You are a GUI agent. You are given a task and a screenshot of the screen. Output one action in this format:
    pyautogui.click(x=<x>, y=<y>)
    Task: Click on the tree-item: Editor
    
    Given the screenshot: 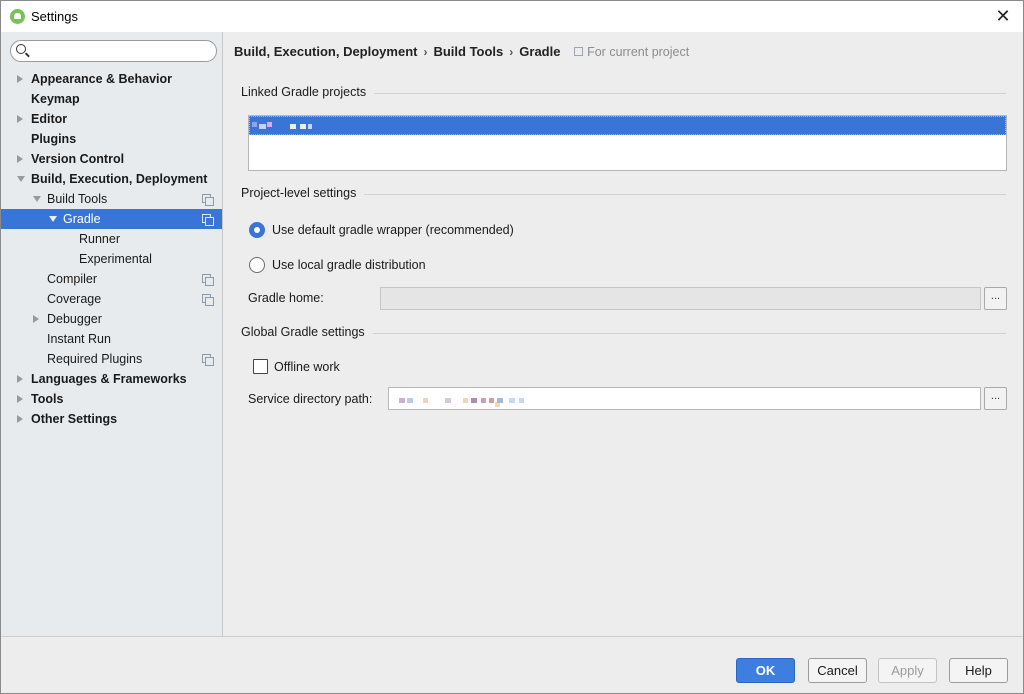 What is the action you would take?
    pyautogui.click(x=111, y=119)
    